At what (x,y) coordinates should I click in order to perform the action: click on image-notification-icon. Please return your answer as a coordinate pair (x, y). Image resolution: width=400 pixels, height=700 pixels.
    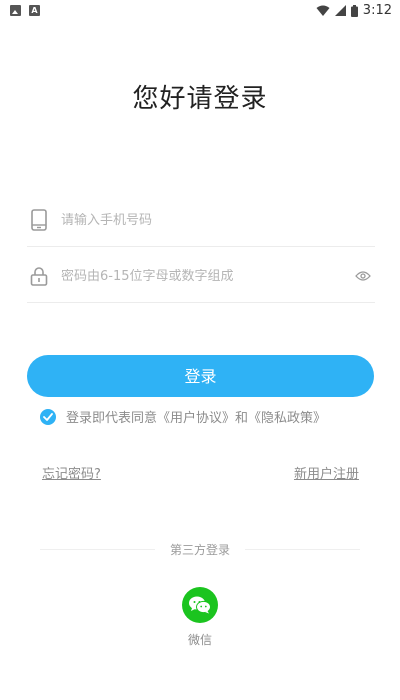
    Looking at the image, I should click on (15, 10).